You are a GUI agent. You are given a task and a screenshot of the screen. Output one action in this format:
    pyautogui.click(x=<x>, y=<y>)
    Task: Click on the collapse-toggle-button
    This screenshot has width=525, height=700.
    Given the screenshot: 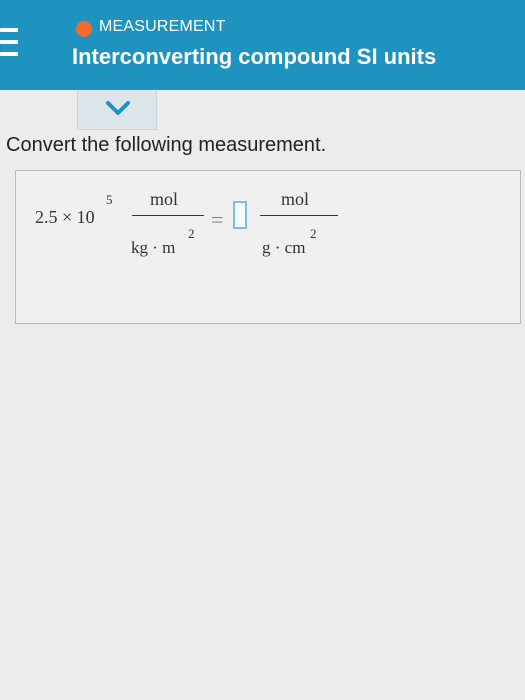 What is the action you would take?
    pyautogui.click(x=117, y=110)
    